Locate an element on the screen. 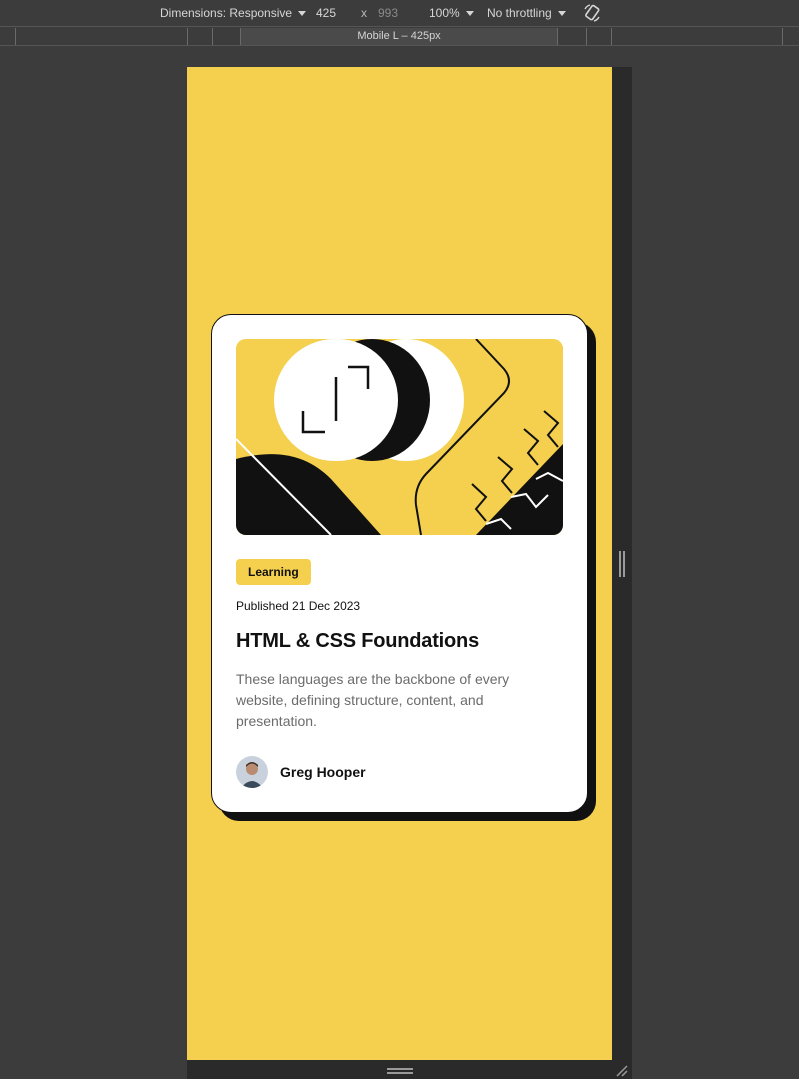 The width and height of the screenshot is (799, 1079). category-tag: Learning is located at coordinates (273, 572).